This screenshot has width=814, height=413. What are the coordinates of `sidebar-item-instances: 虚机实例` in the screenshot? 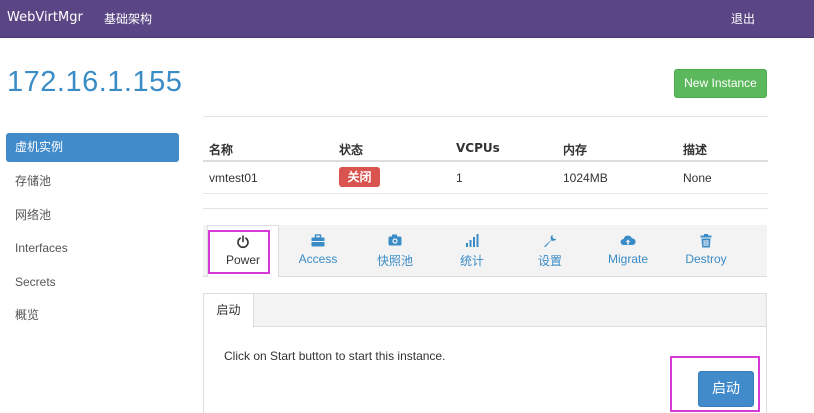 It's located at (92, 147).